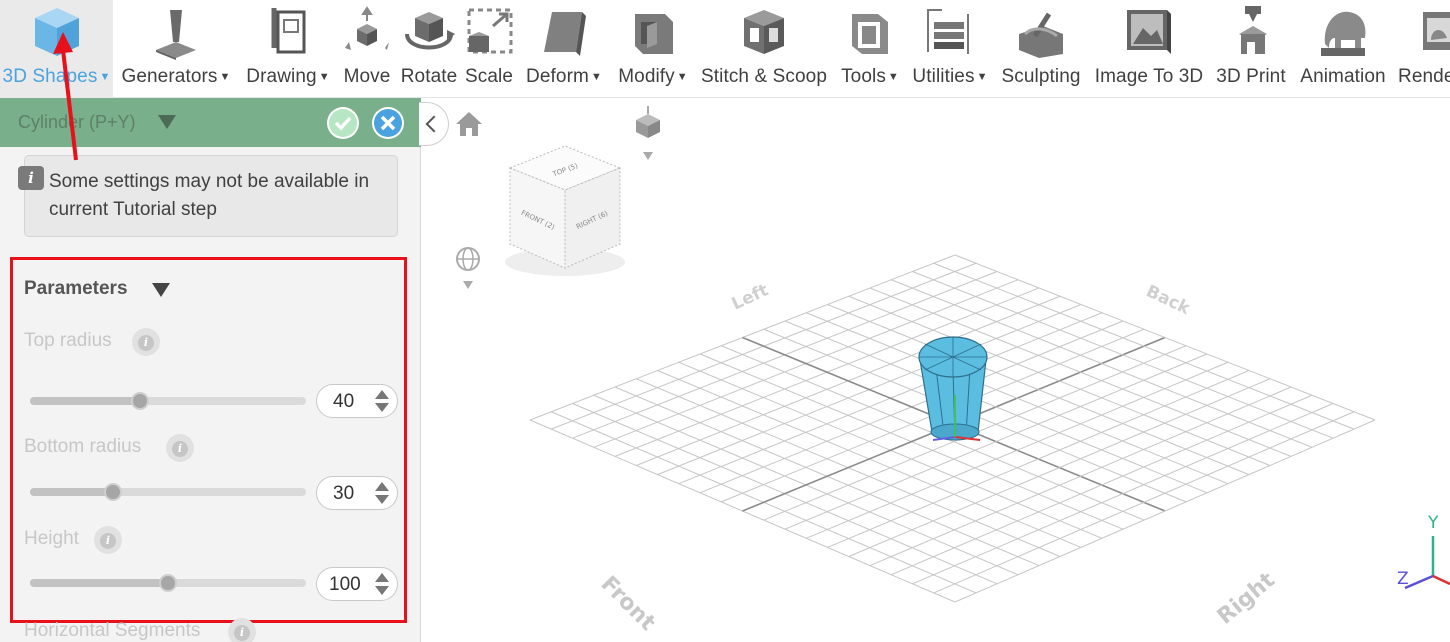  I want to click on elephant-icon, so click(1343, 33).